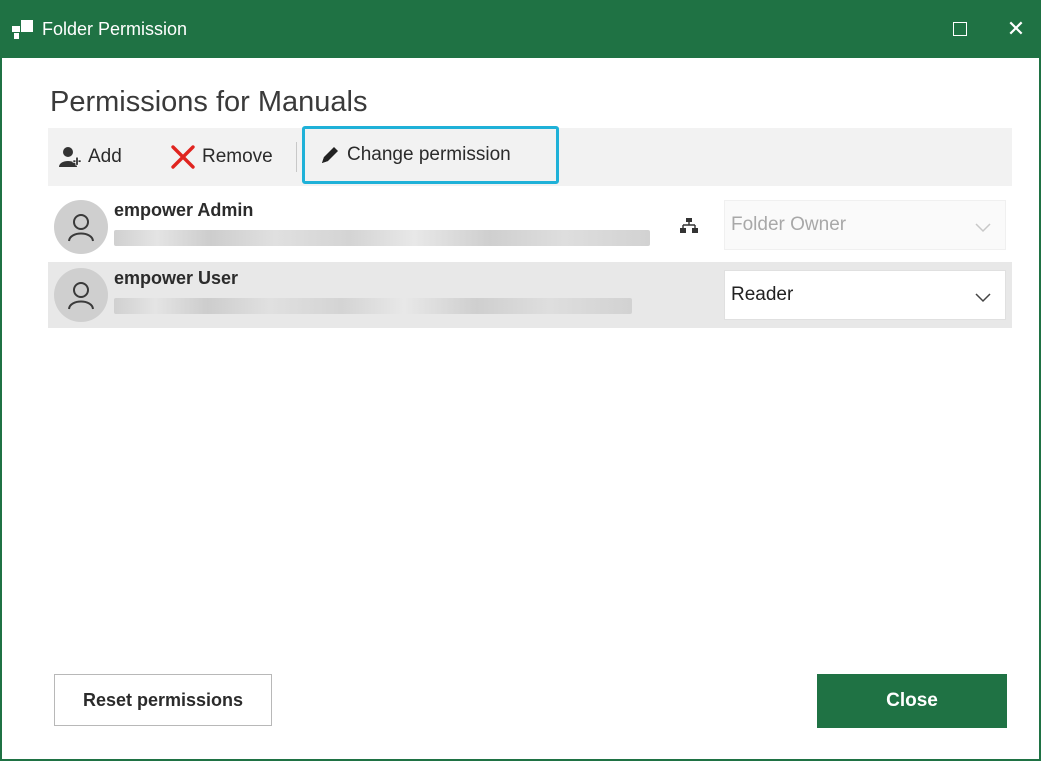 Image resolution: width=1041 pixels, height=761 pixels. I want to click on title-bar: Folder Permission ✕, so click(520, 29).